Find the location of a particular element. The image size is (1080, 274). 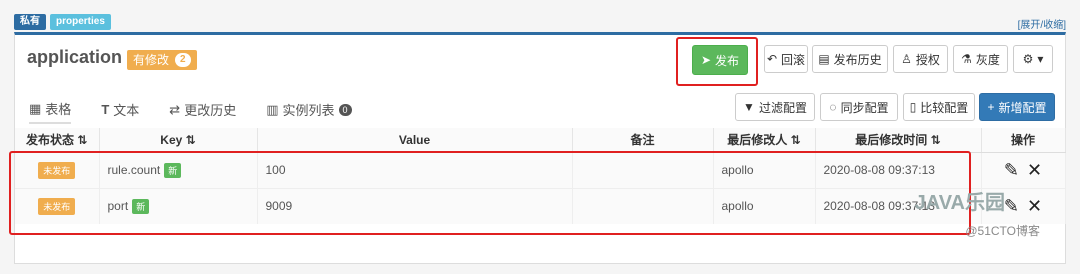

private-tag: 私有 is located at coordinates (30, 22).